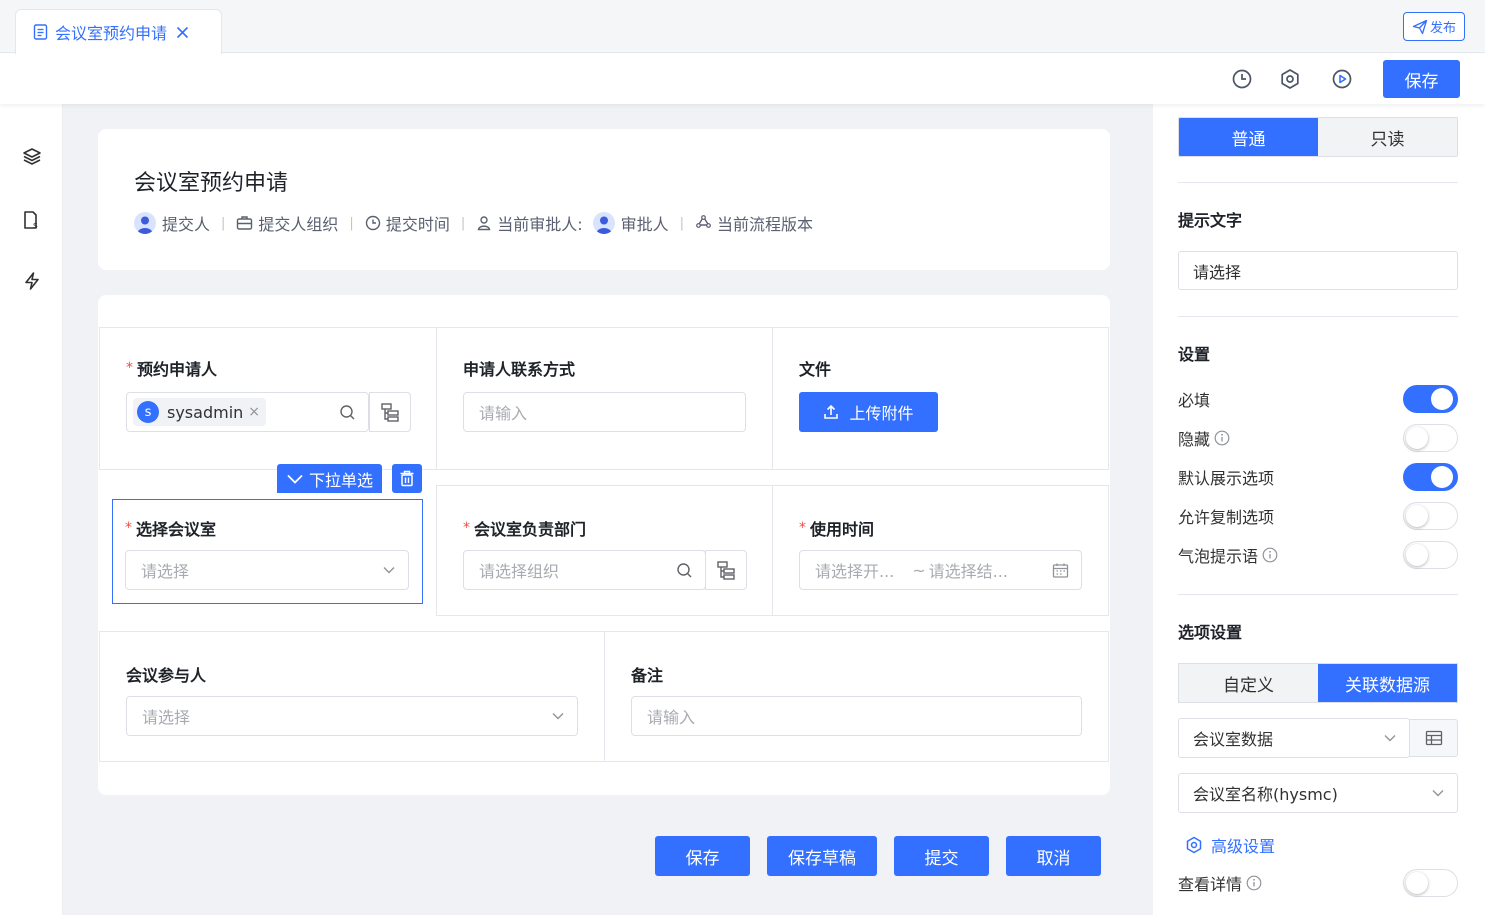 This screenshot has width=1485, height=915. I want to click on applicant-user-input: s sysadmin ×, so click(247, 412).